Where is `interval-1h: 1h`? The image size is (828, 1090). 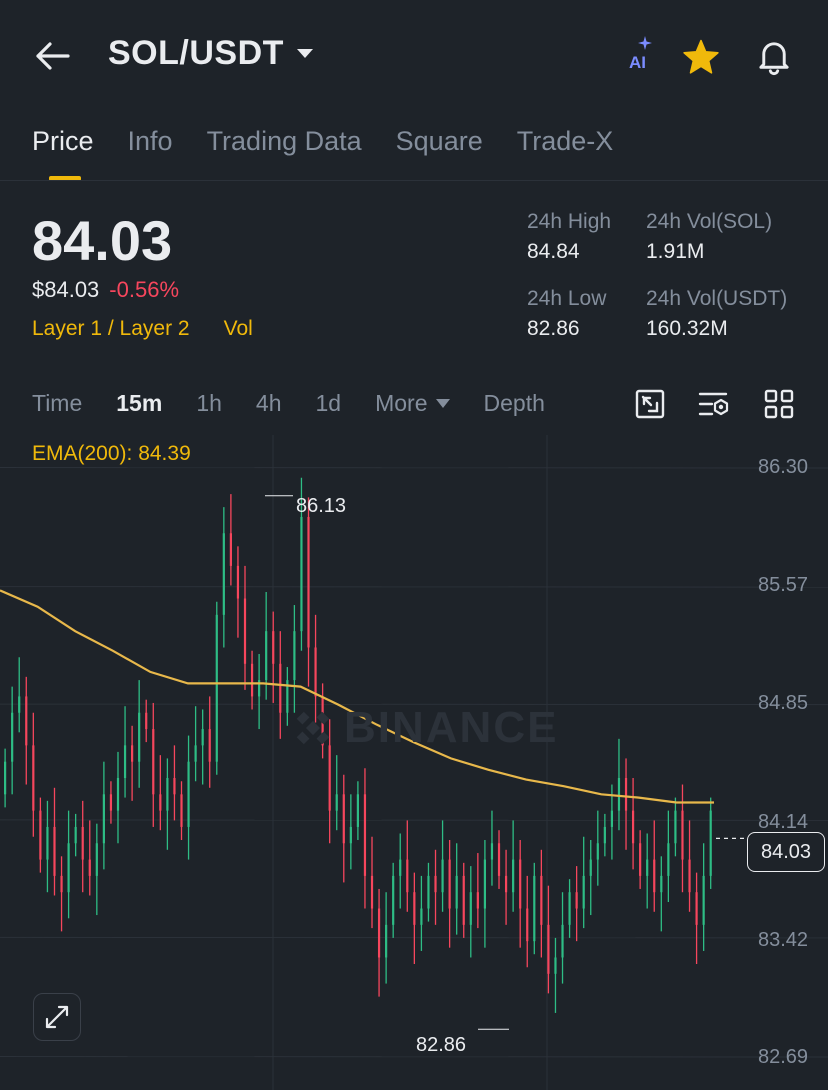 interval-1h: 1h is located at coordinates (209, 403).